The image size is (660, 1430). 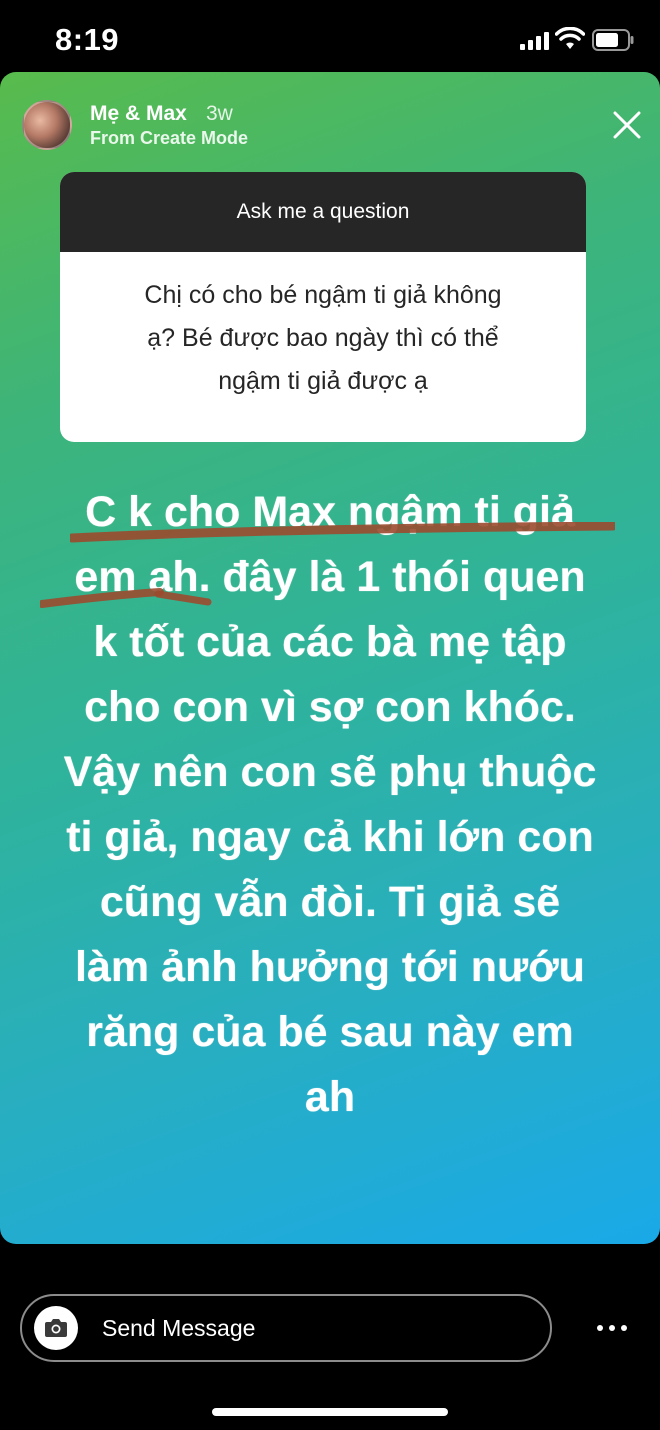 What do you see at coordinates (330, 1412) in the screenshot?
I see `home-indicator` at bounding box center [330, 1412].